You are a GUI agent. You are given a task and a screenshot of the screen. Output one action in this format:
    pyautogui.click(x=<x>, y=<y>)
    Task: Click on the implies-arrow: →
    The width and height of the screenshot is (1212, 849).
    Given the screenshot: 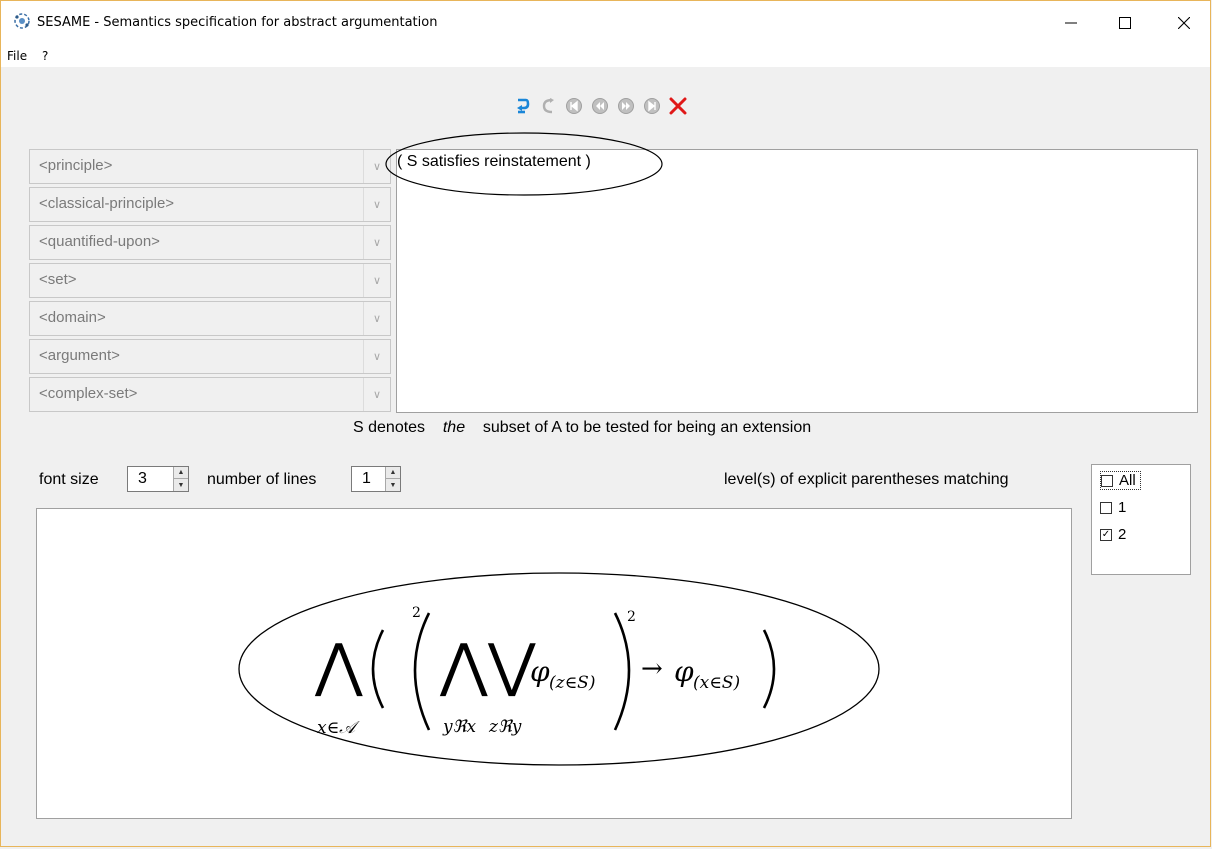 What is the action you would take?
    pyautogui.click(x=652, y=669)
    